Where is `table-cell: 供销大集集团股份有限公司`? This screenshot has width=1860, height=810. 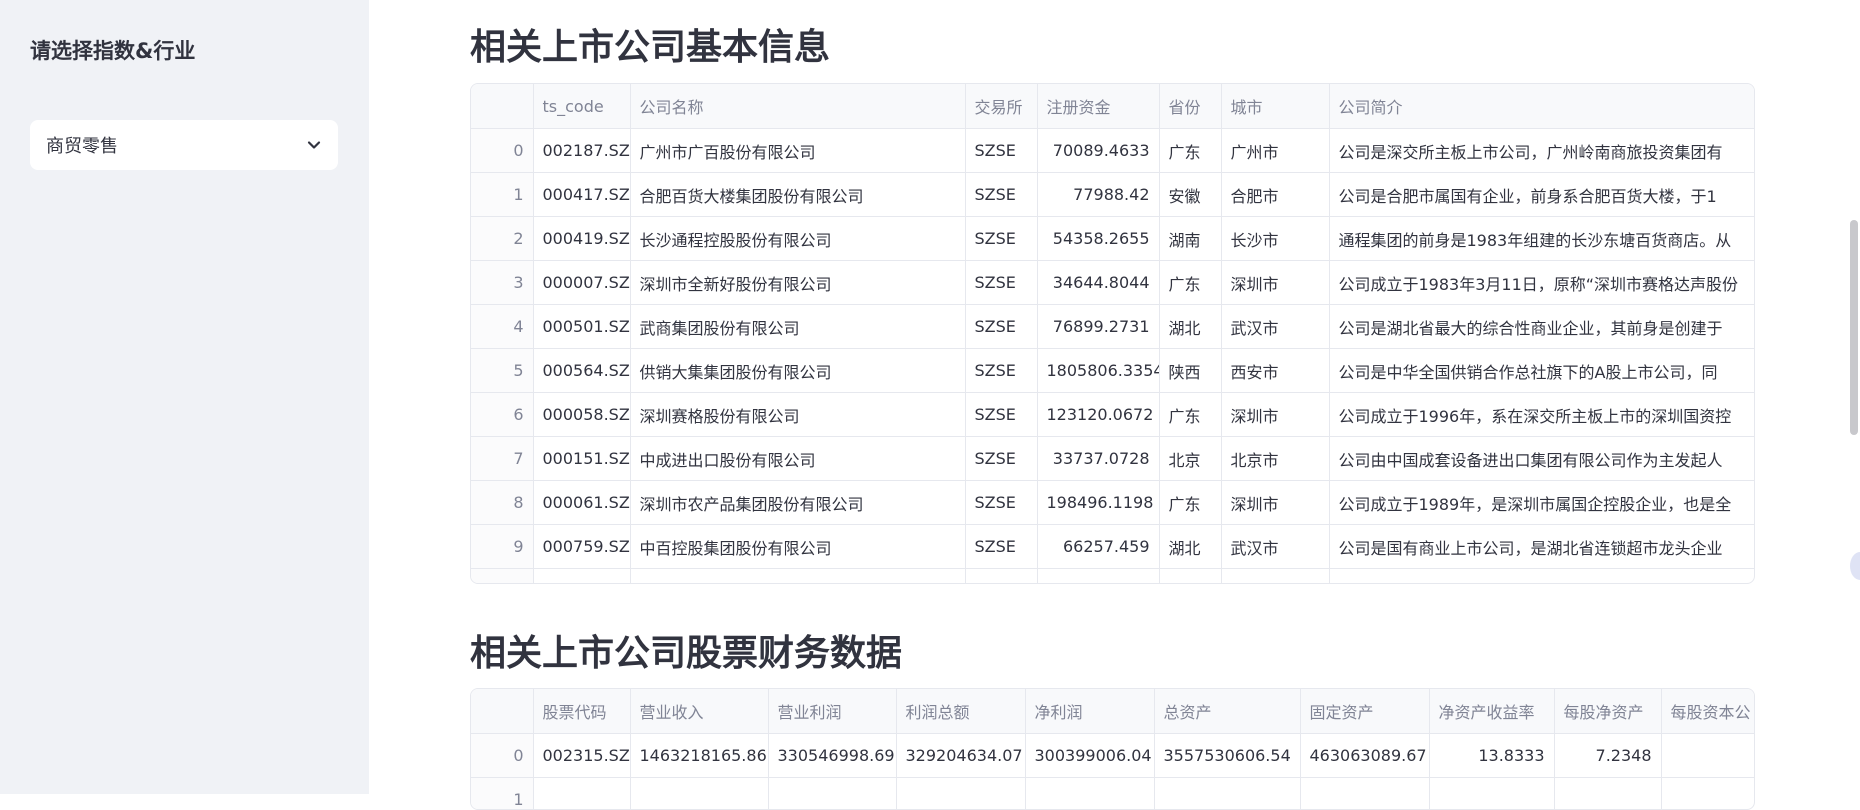 table-cell: 供销大集集团股份有限公司 is located at coordinates (797, 371).